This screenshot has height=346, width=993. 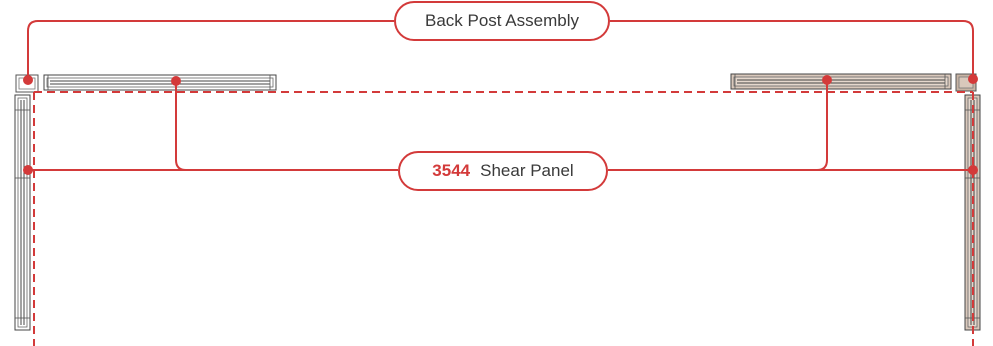 I want to click on shear-panel-label: Shear Panel, so click(x=527, y=170).